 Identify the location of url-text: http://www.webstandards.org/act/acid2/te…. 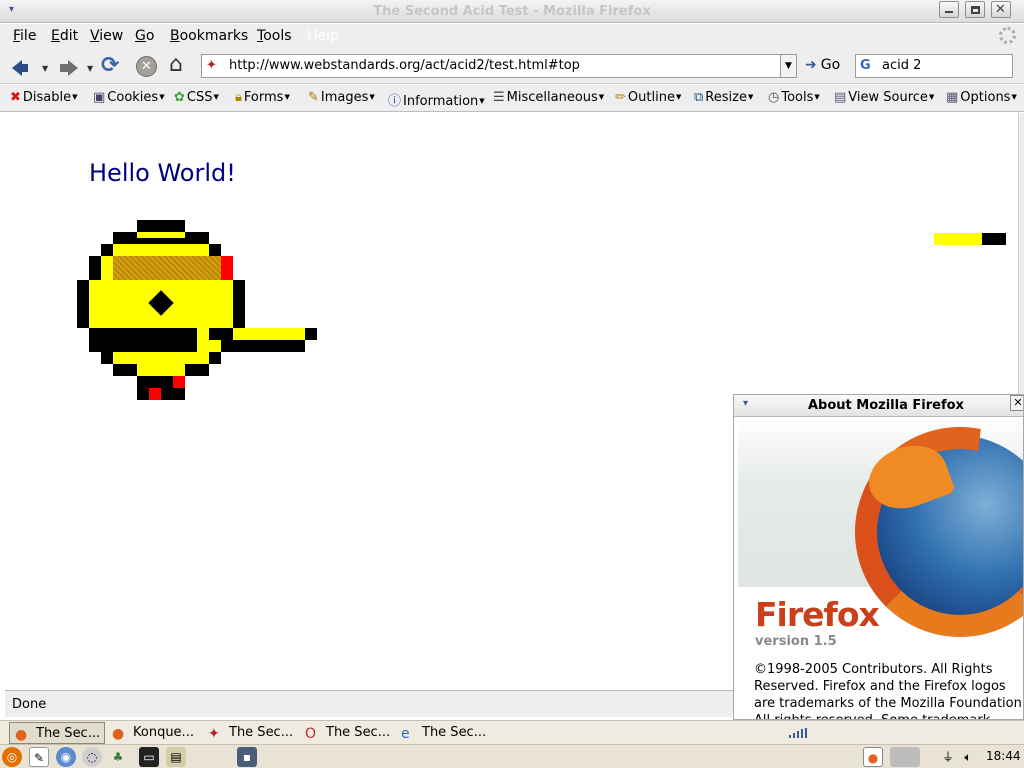
(404, 65).